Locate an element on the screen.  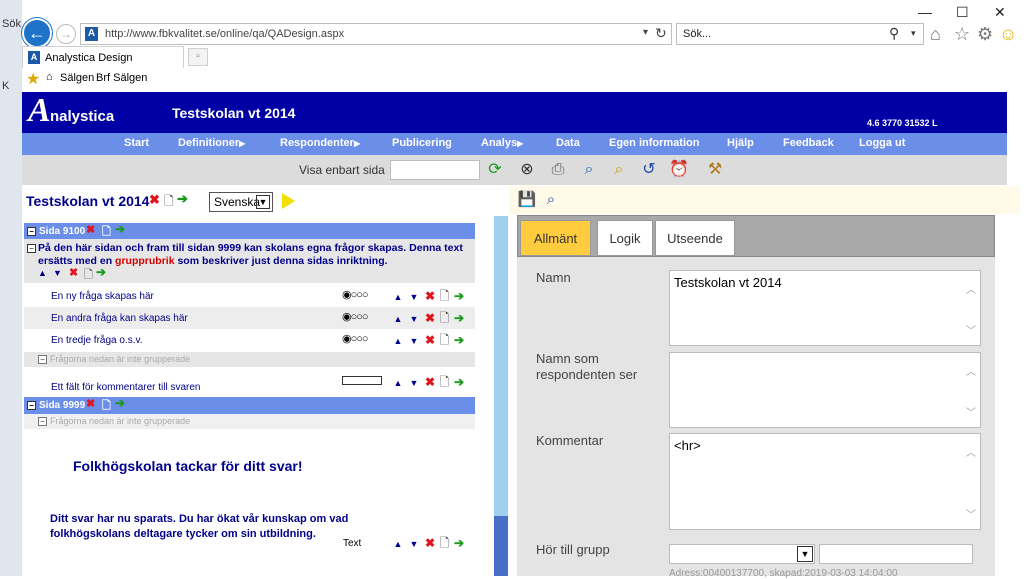
fav-link: Sälgen is located at coordinates (77, 78).